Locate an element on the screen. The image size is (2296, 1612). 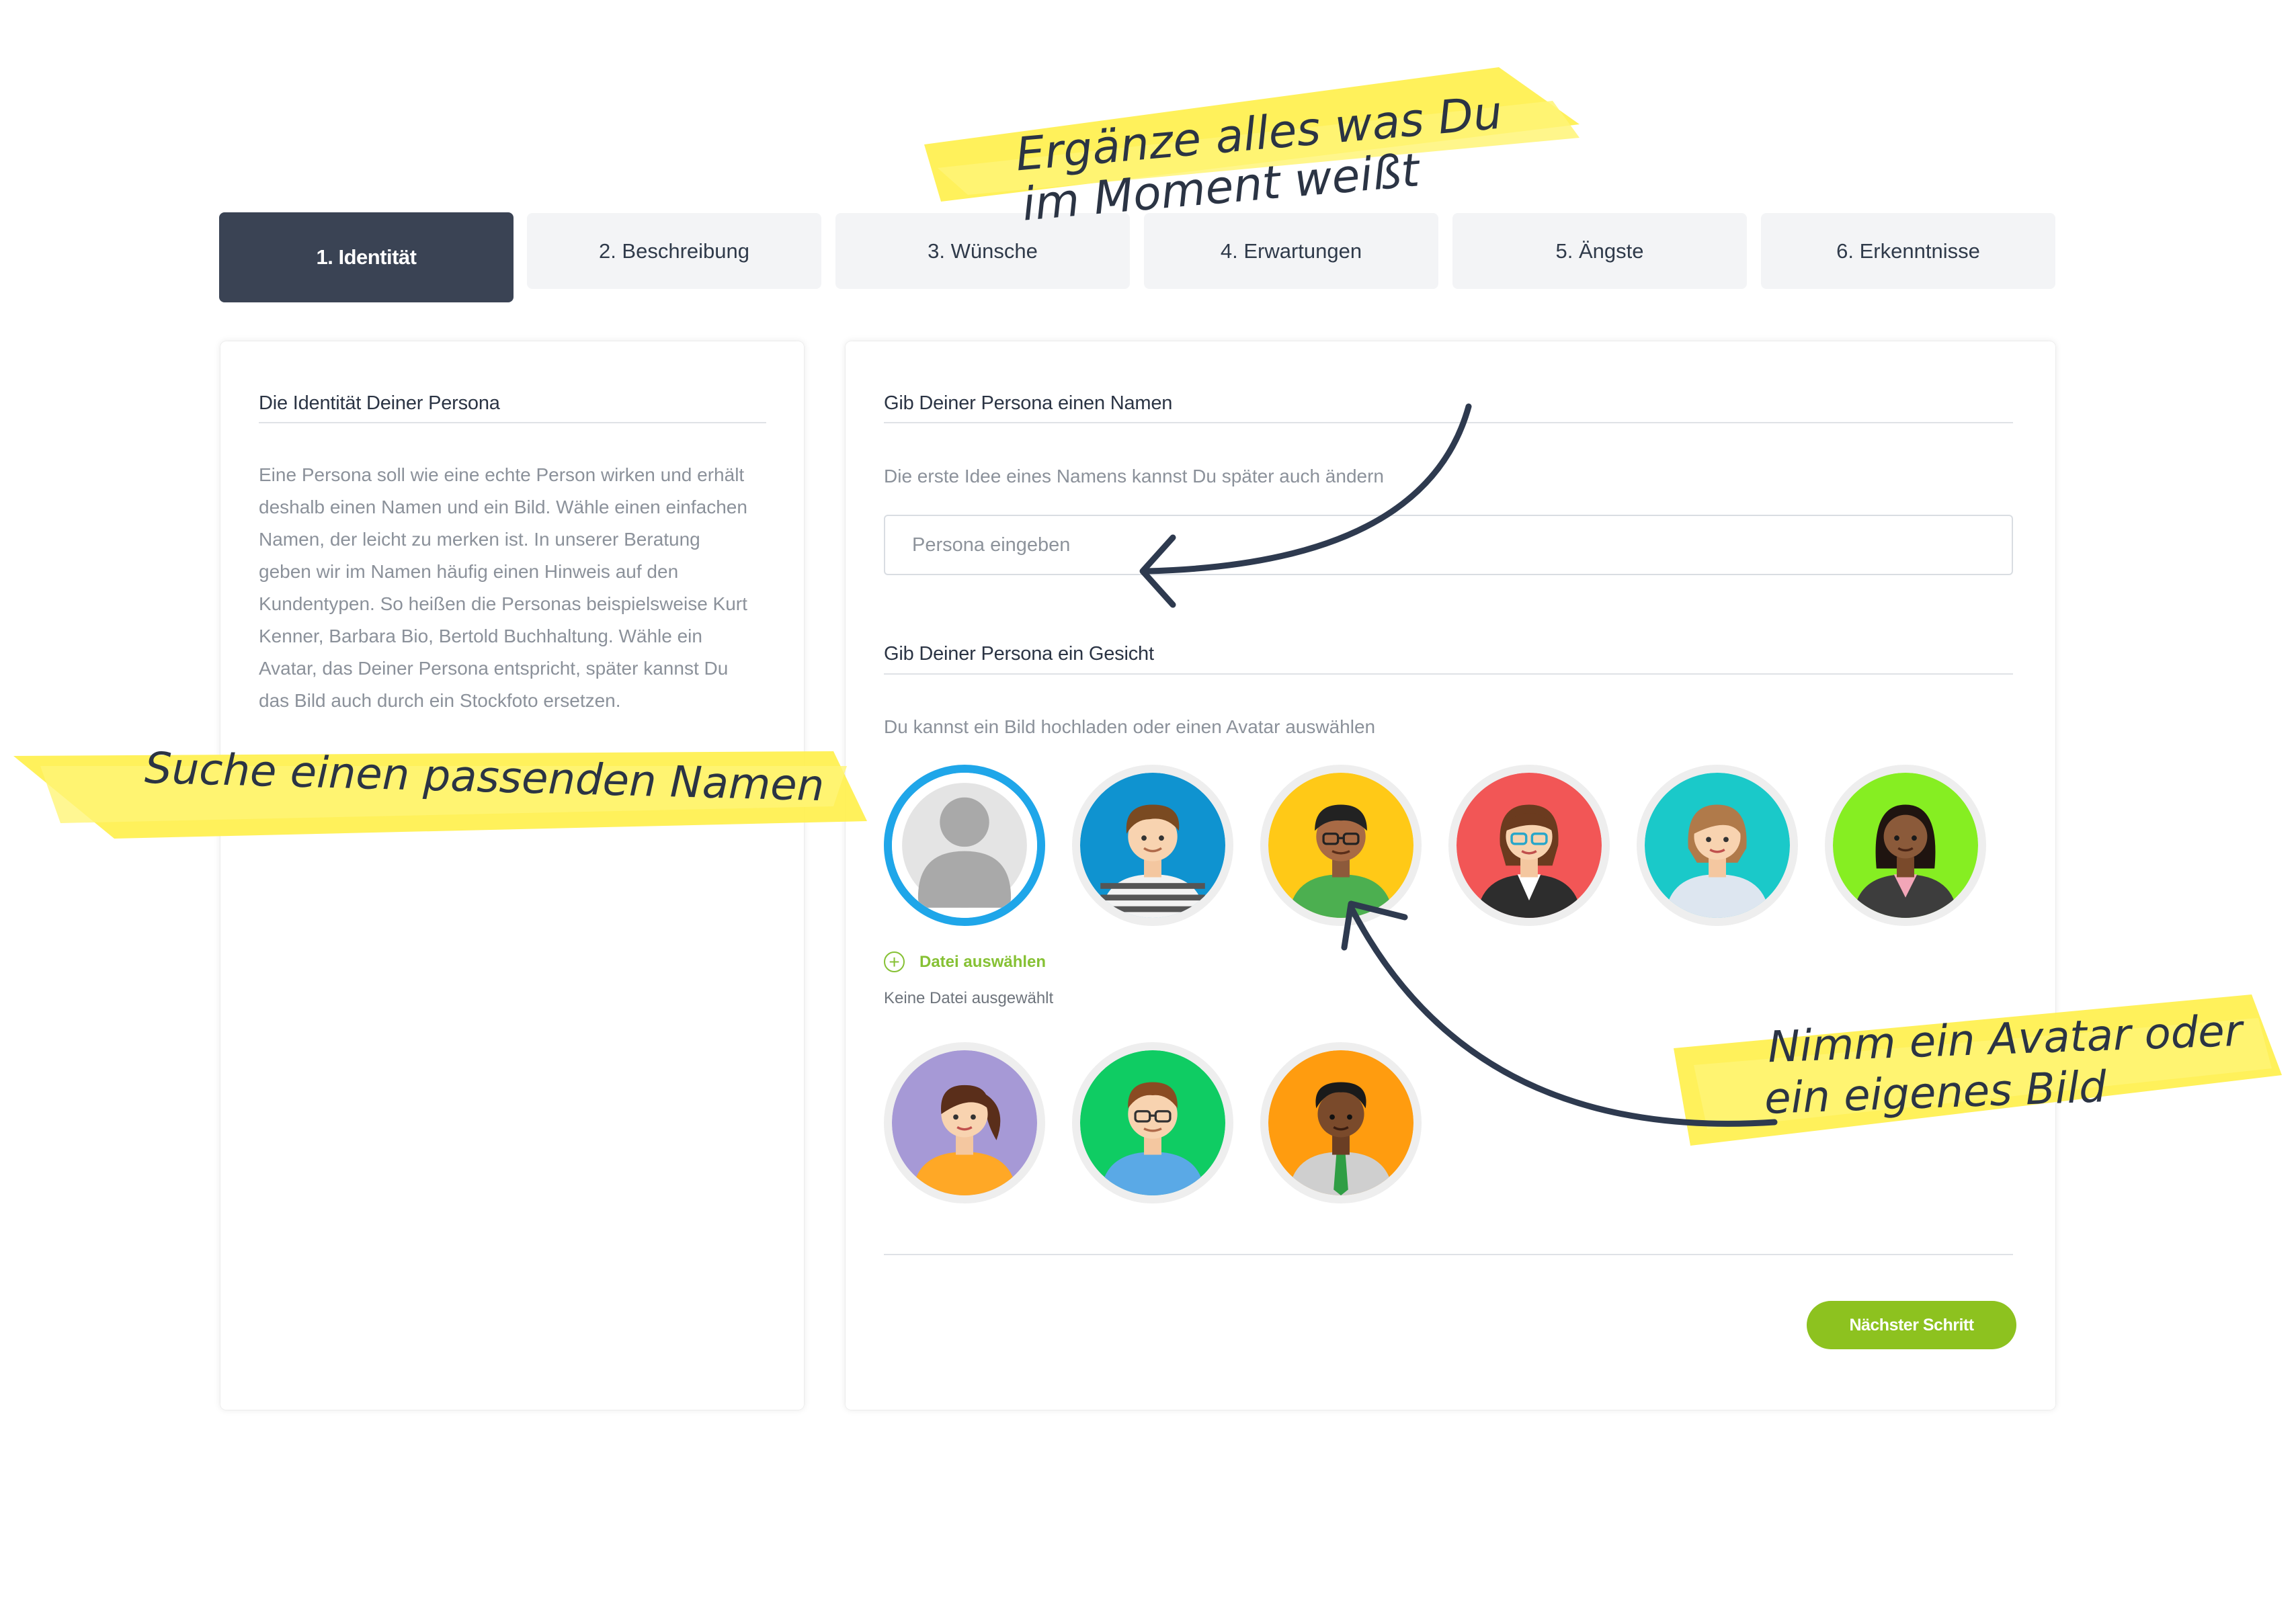
tab-label: 2. Beschreibung is located at coordinates (674, 251).